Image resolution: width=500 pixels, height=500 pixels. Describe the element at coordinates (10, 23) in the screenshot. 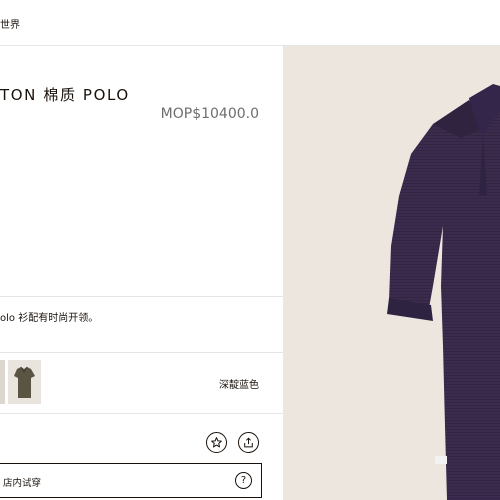

I see `breadcrumb: 世界` at that location.